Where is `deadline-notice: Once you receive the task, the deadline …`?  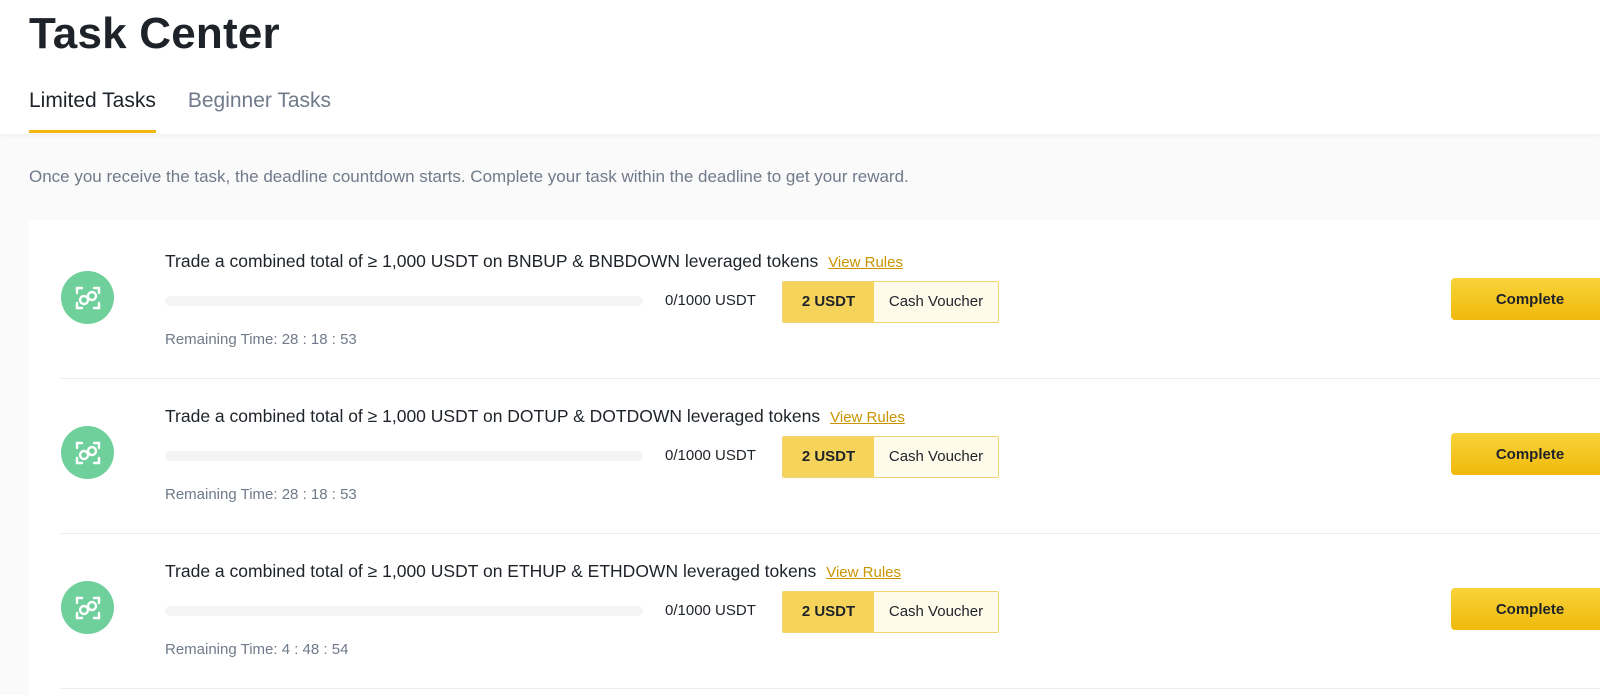 deadline-notice: Once you receive the task, the deadline … is located at coordinates (469, 176).